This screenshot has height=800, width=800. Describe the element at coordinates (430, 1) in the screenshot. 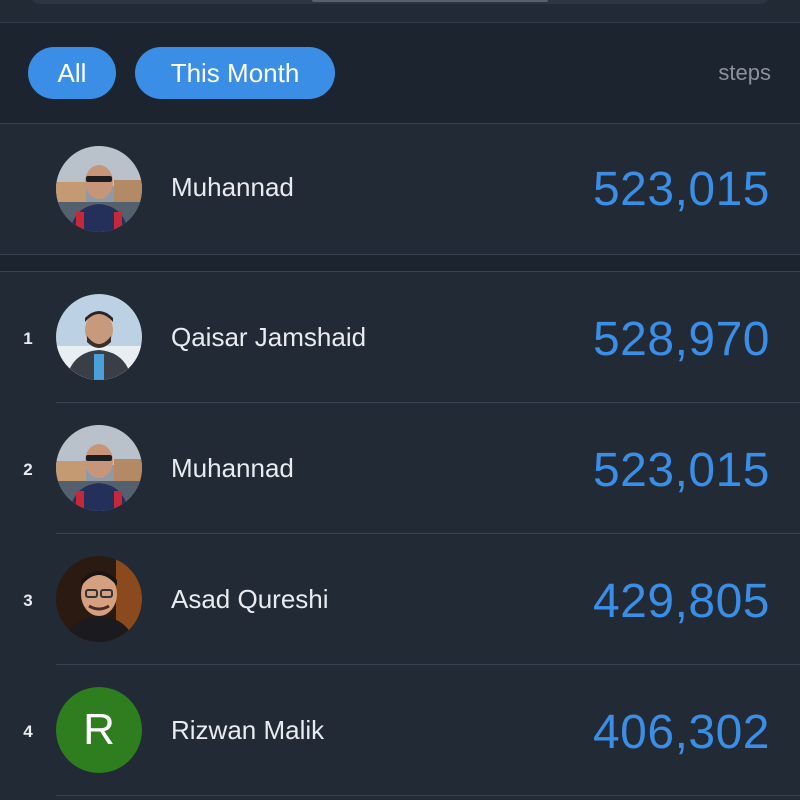

I see `drag-handle` at that location.